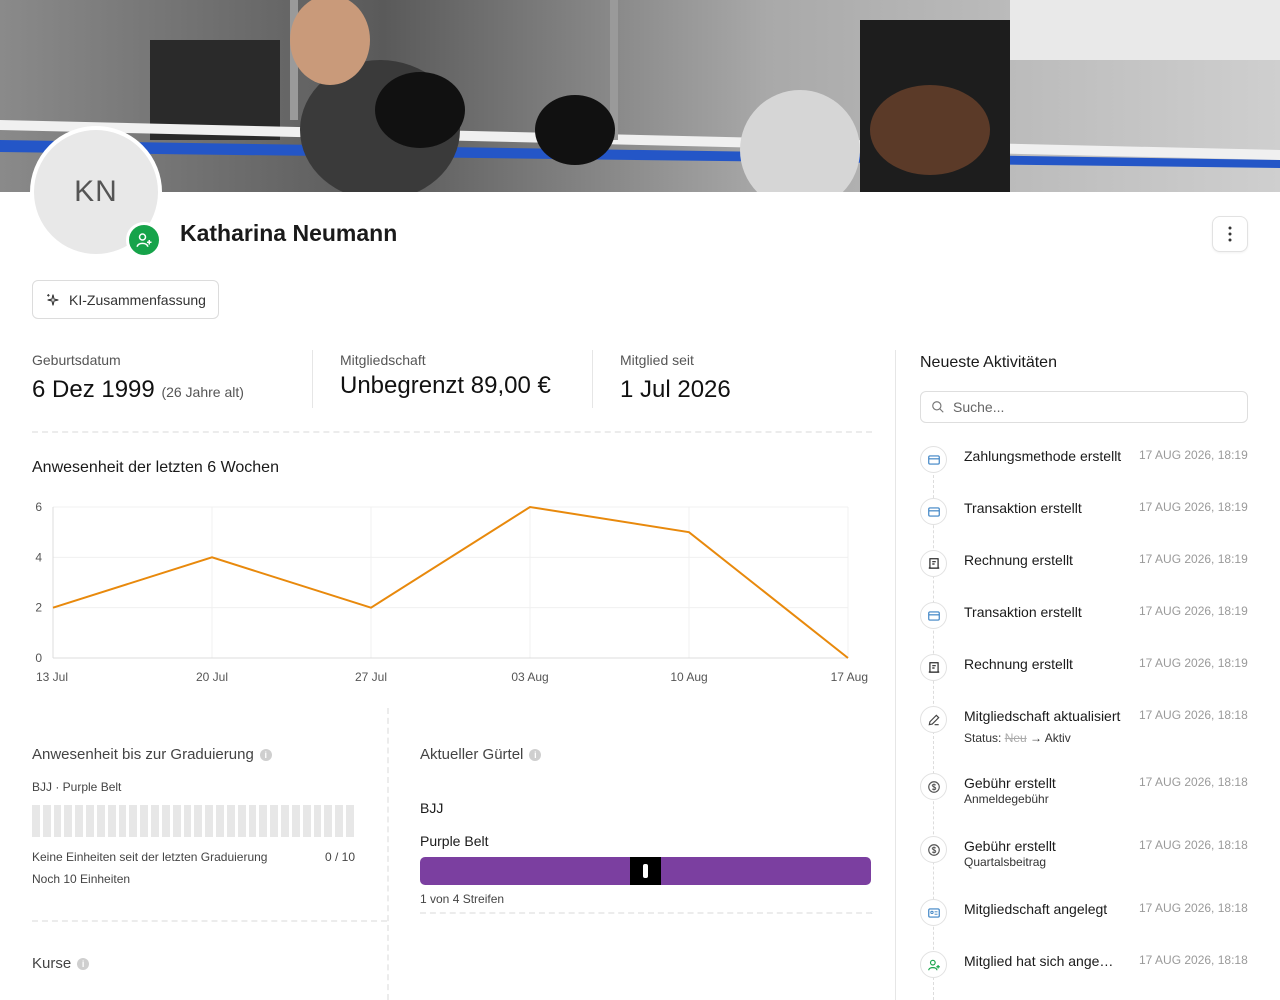  Describe the element at coordinates (137, 299) in the screenshot. I see `ai-summary-label: KI-Zusammenfassung` at that location.